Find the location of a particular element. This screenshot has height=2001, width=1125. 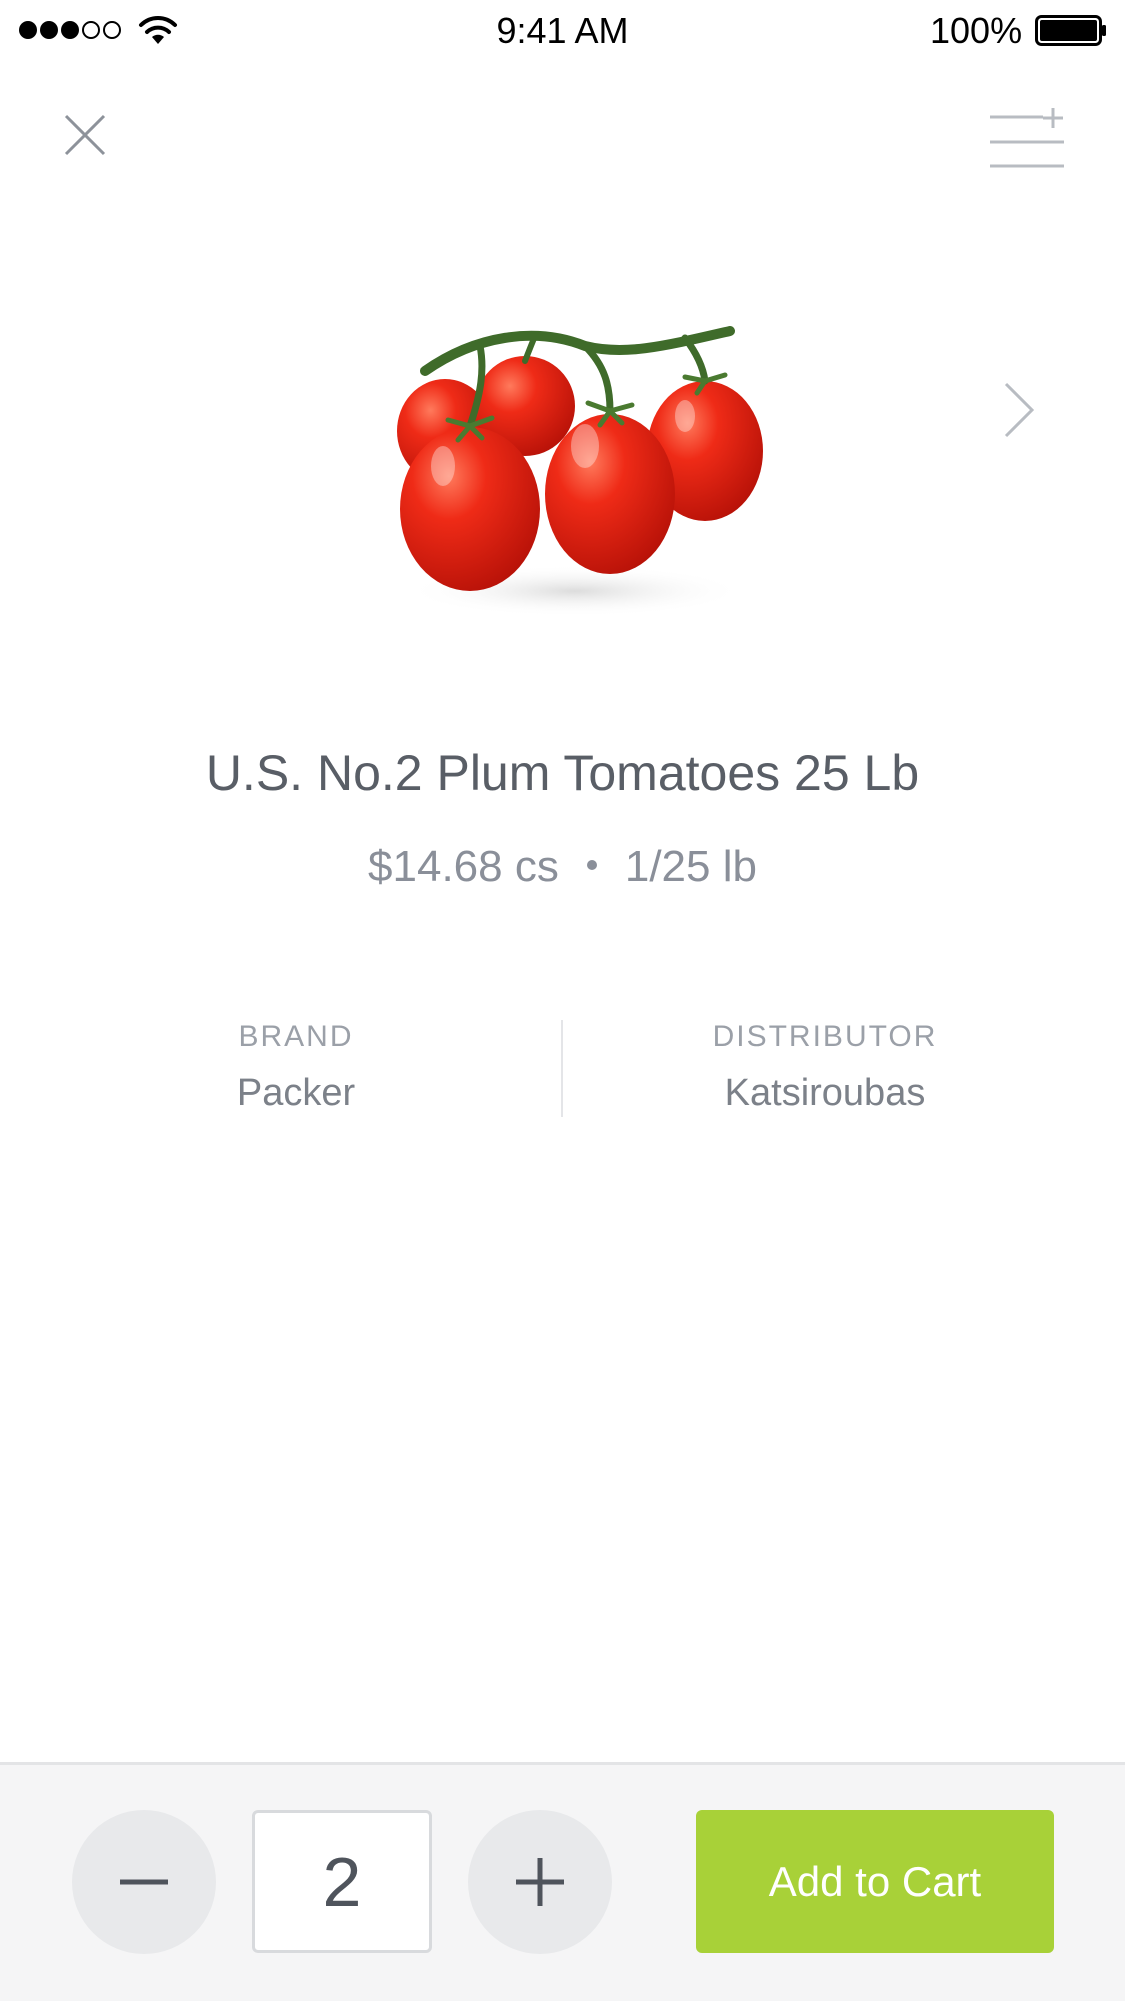

next-image-button is located at coordinates (1020, 410).